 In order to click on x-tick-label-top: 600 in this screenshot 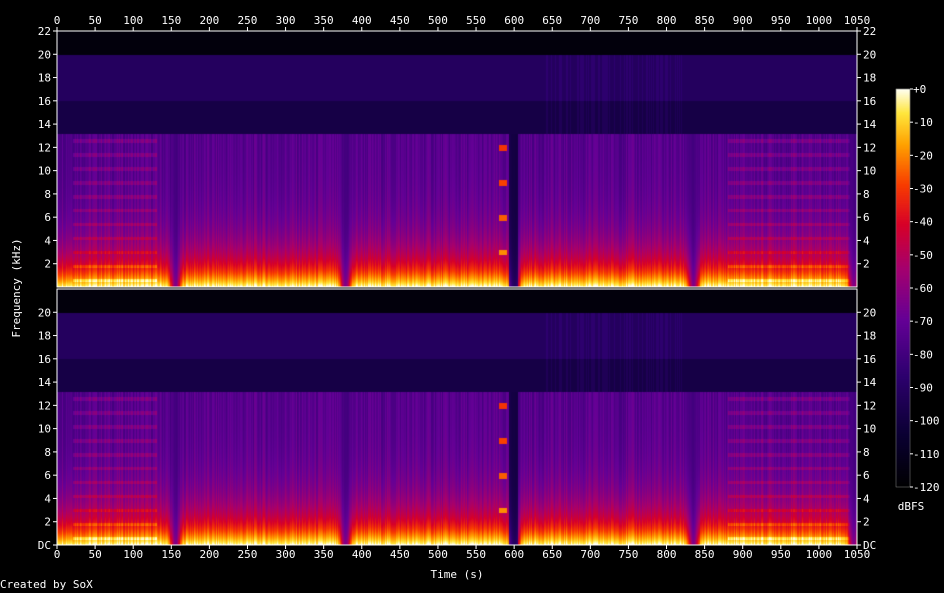, I will do `click(514, 20)`.